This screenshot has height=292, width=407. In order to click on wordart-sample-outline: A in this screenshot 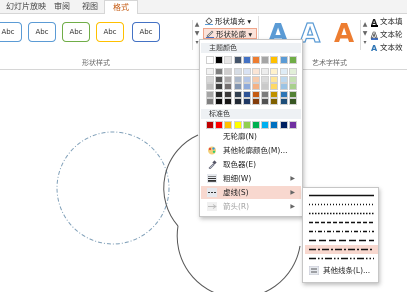, I will do `click(309, 33)`.